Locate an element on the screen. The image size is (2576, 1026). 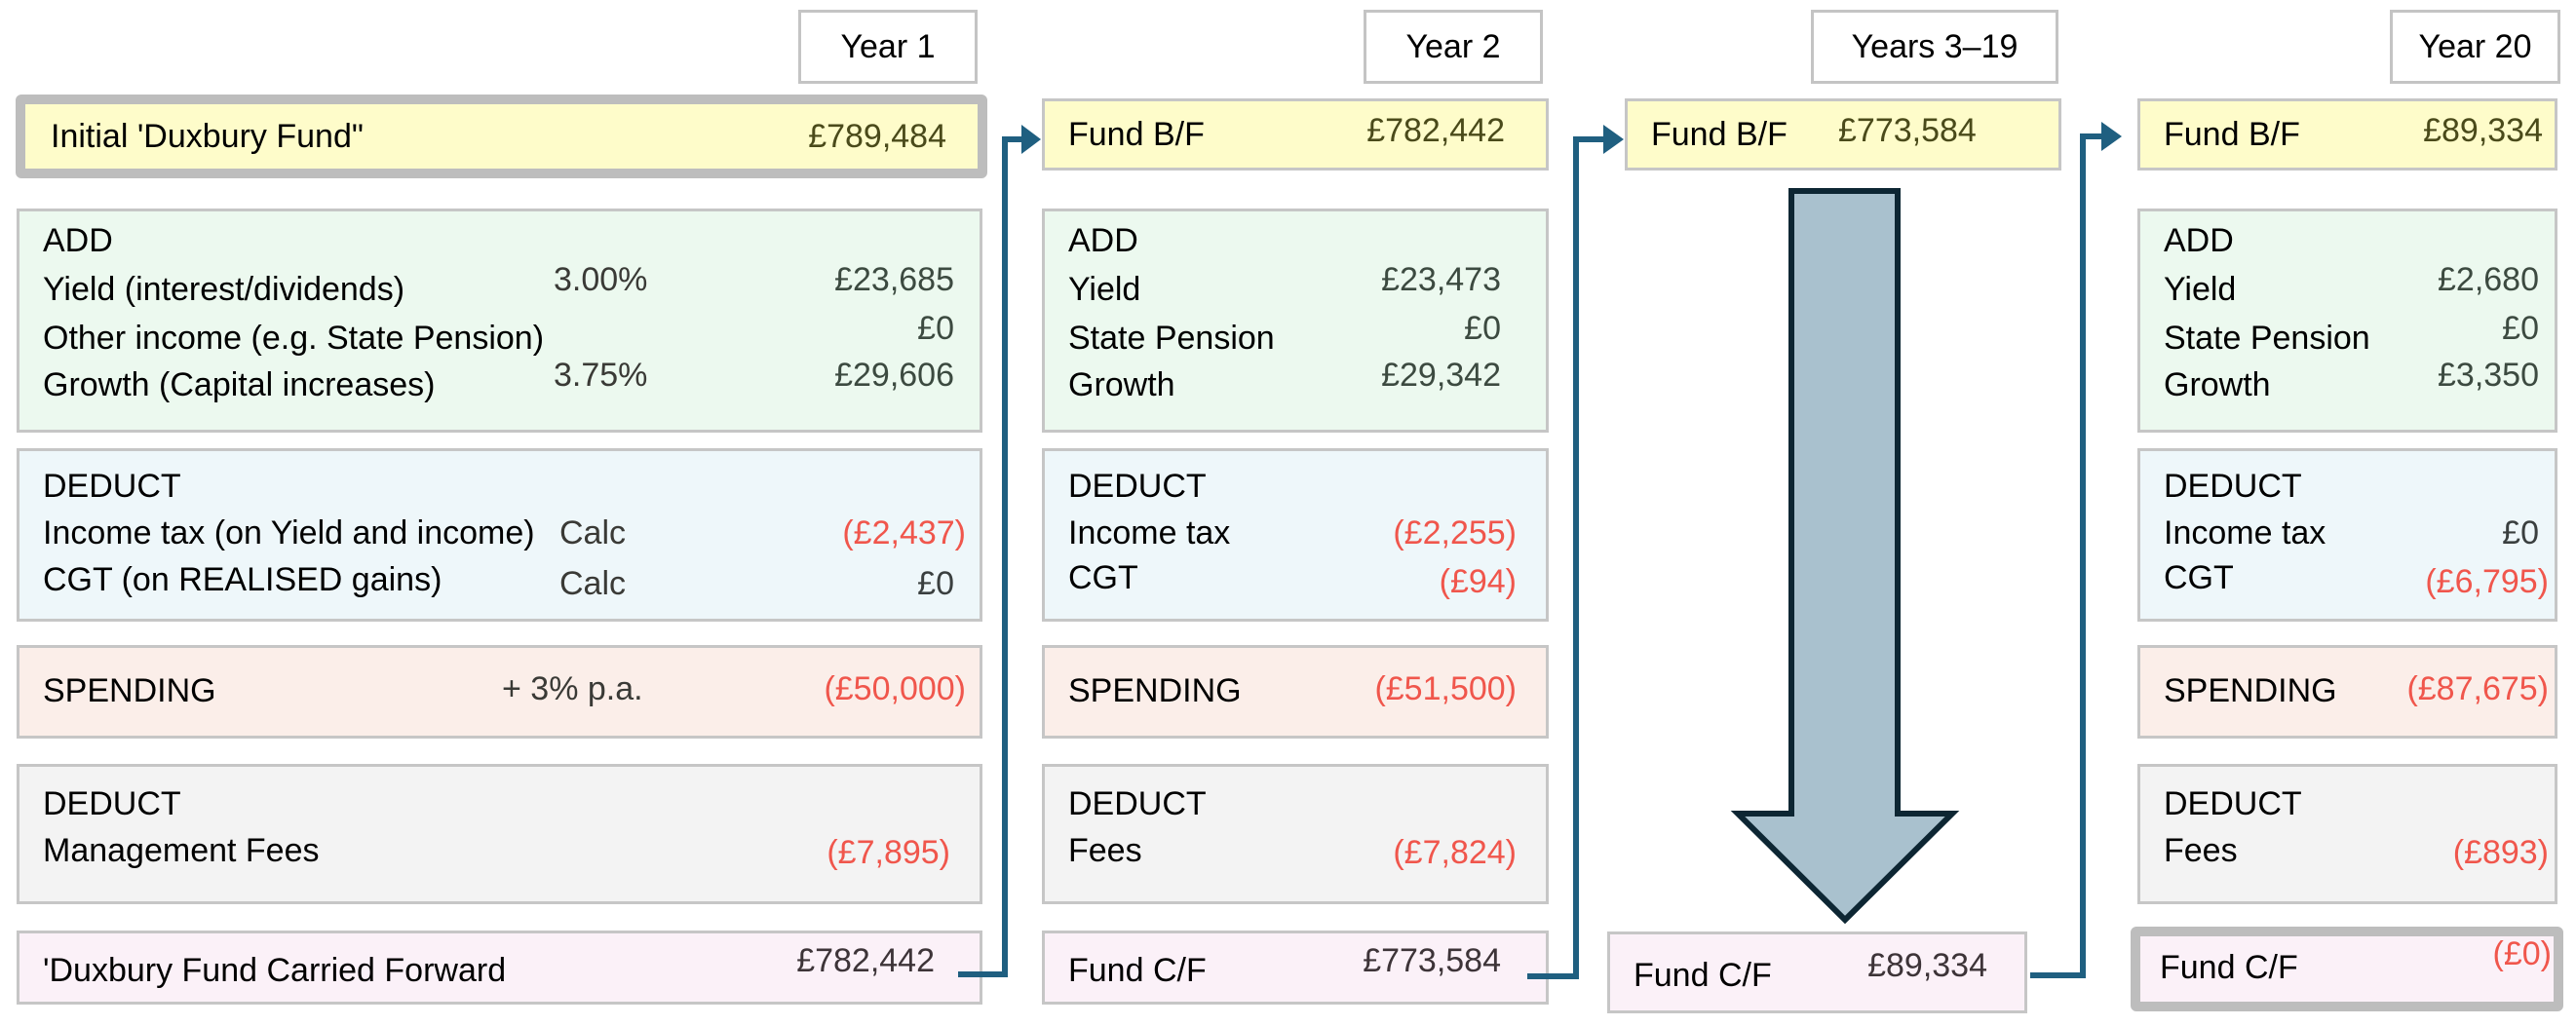
big-down-arrow-icon is located at coordinates (1845, 556).